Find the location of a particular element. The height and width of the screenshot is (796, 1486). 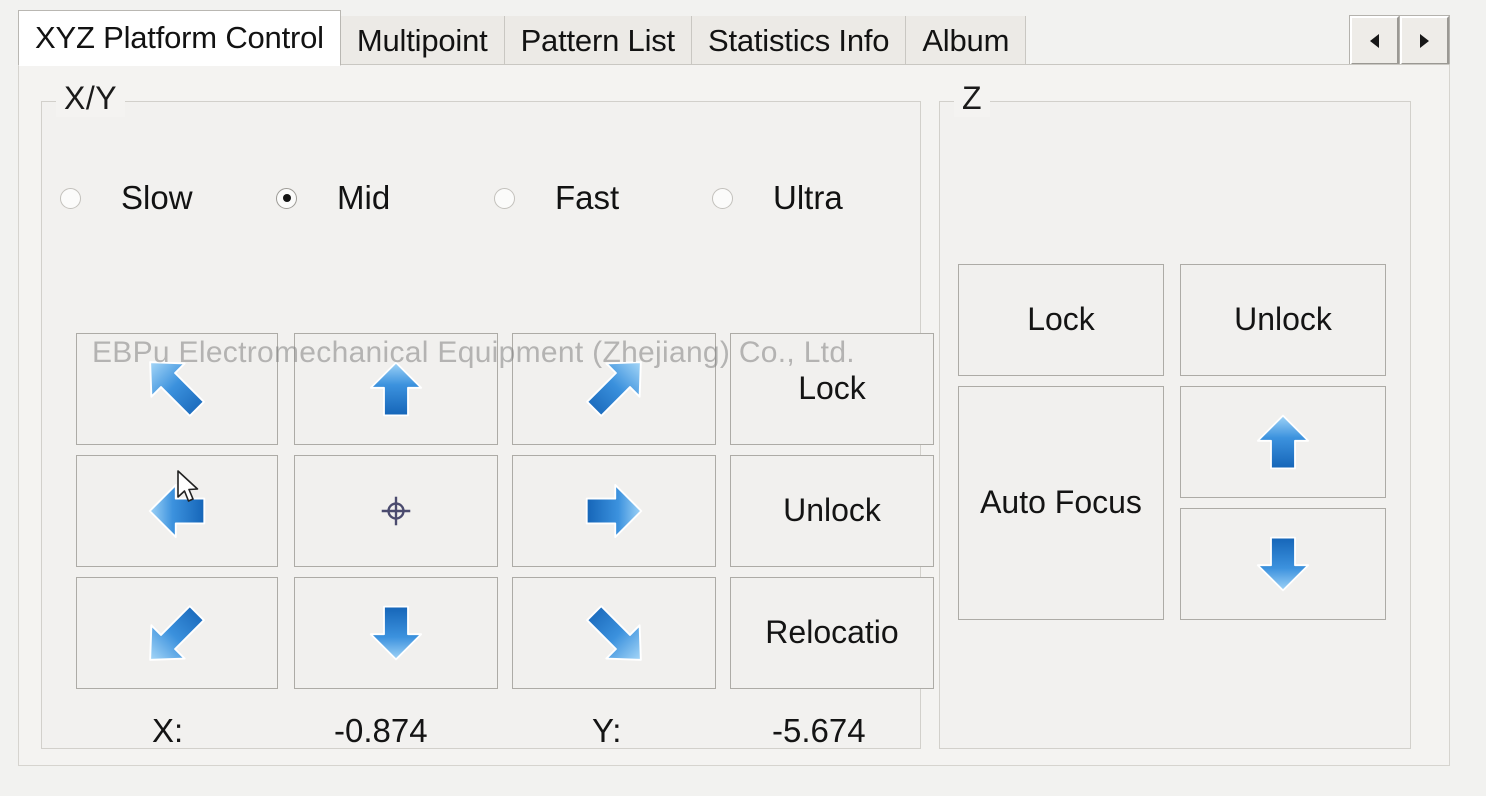

tab-label: Pattern List is located at coordinates (598, 40).